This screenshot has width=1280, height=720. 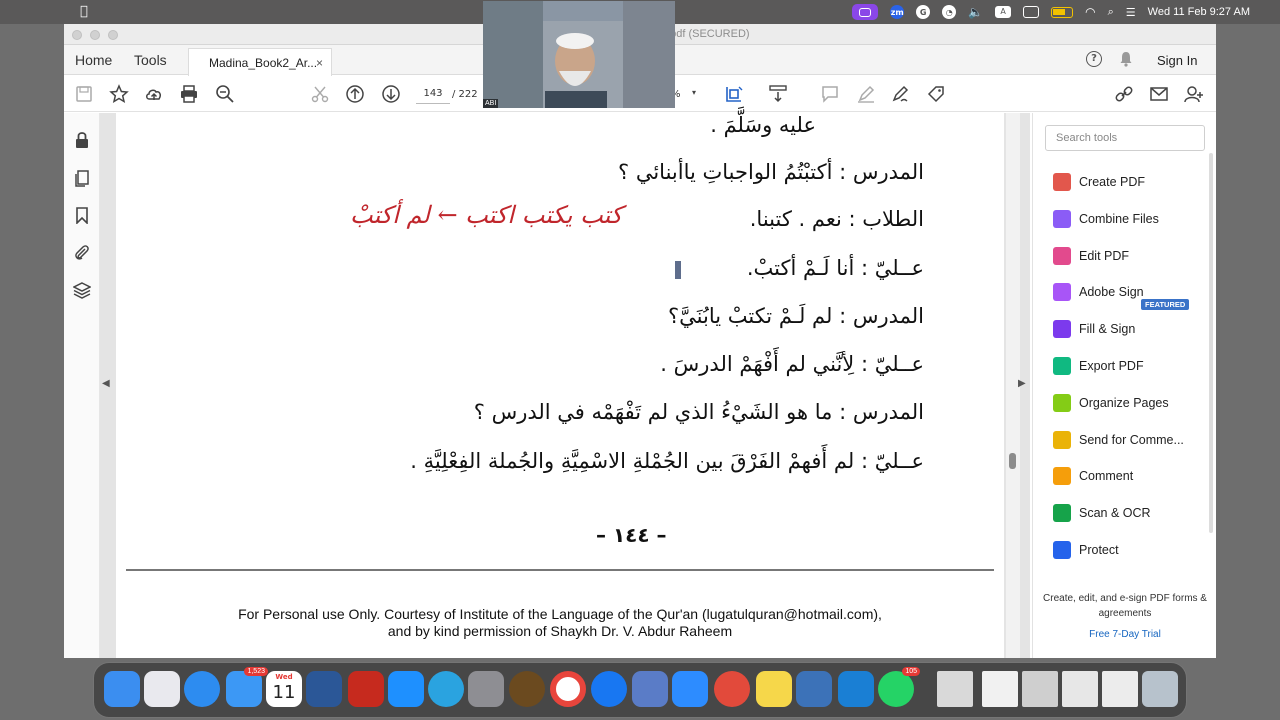 I want to click on print-icon, so click(x=189, y=94).